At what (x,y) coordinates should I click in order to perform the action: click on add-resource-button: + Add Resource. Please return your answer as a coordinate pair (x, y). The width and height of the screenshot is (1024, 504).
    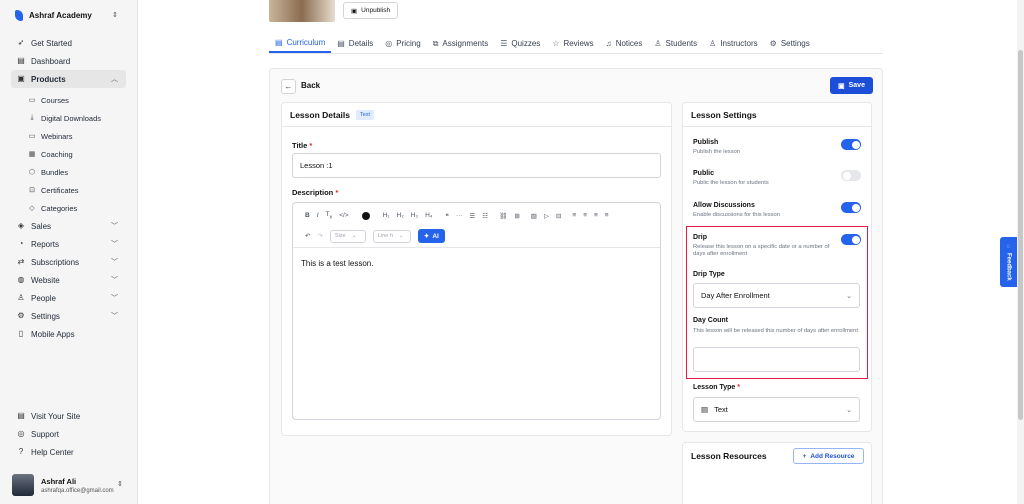
    Looking at the image, I should click on (828, 456).